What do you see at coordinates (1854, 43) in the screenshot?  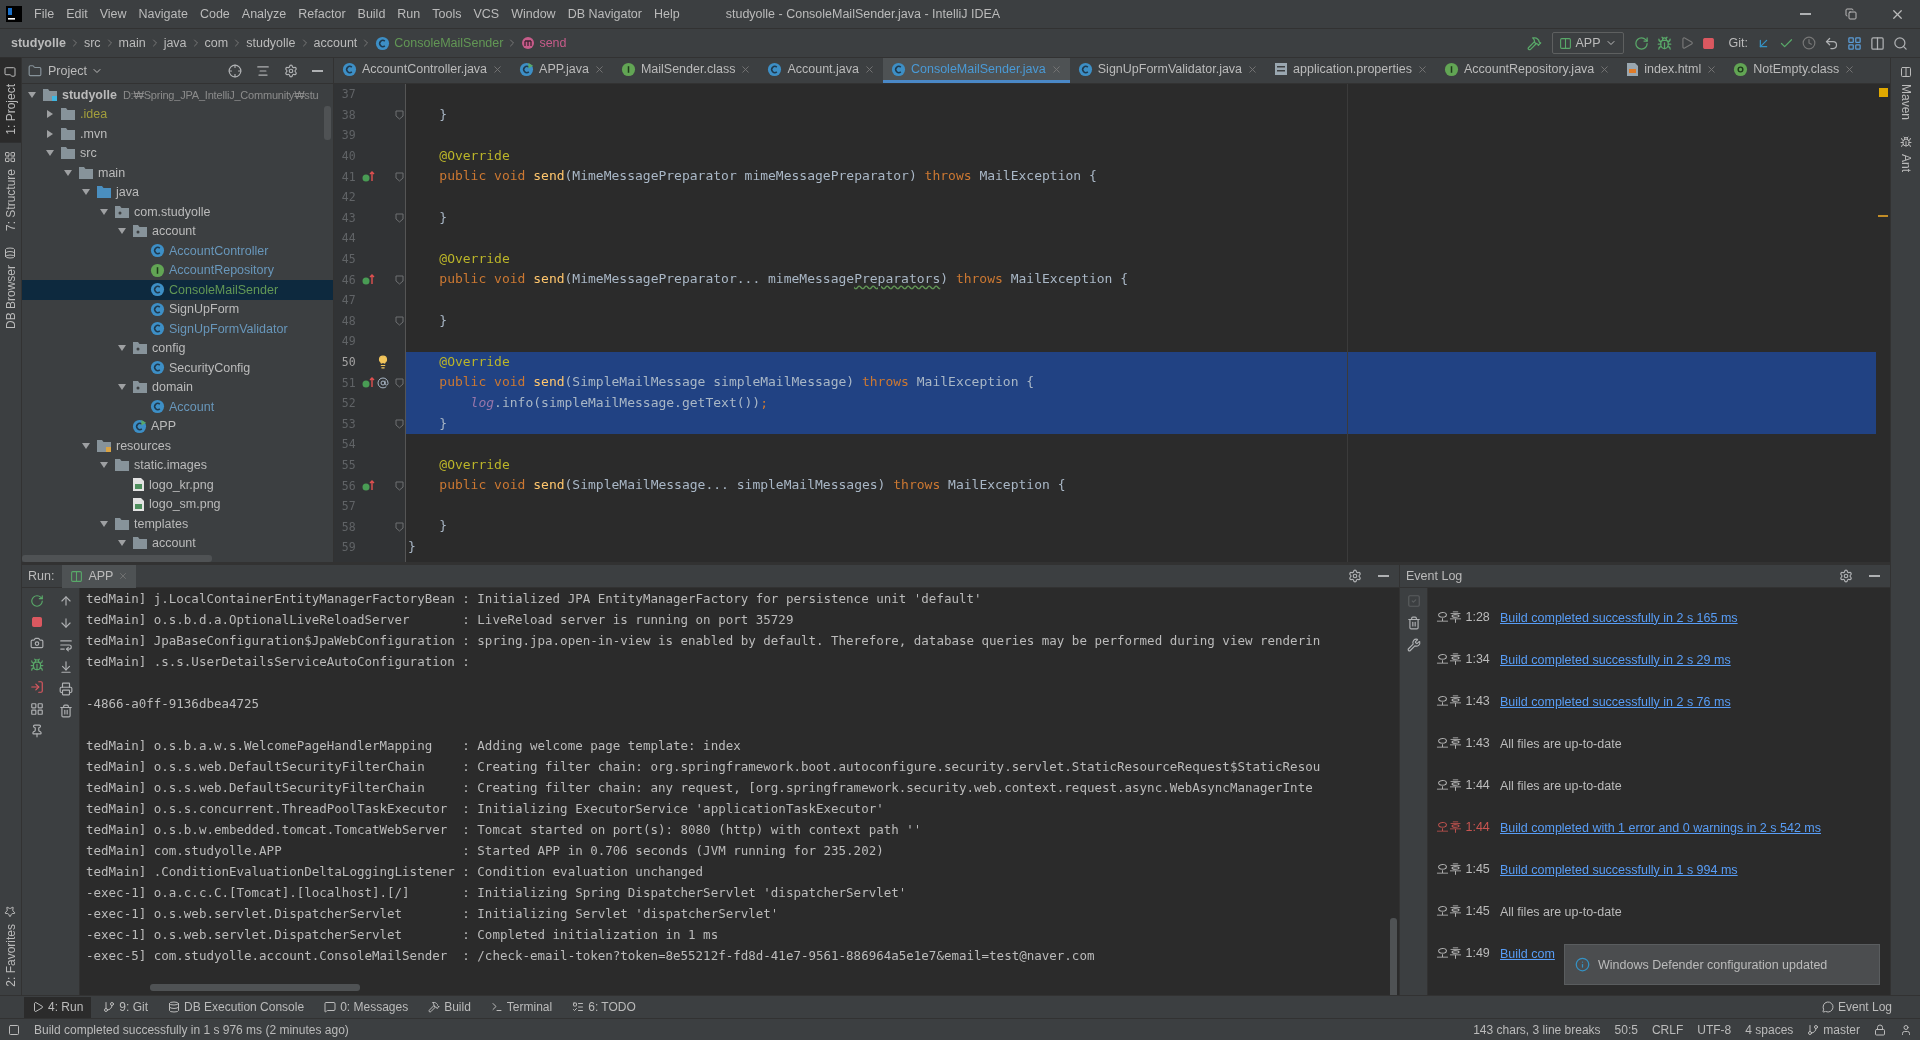 I see `structure-button` at bounding box center [1854, 43].